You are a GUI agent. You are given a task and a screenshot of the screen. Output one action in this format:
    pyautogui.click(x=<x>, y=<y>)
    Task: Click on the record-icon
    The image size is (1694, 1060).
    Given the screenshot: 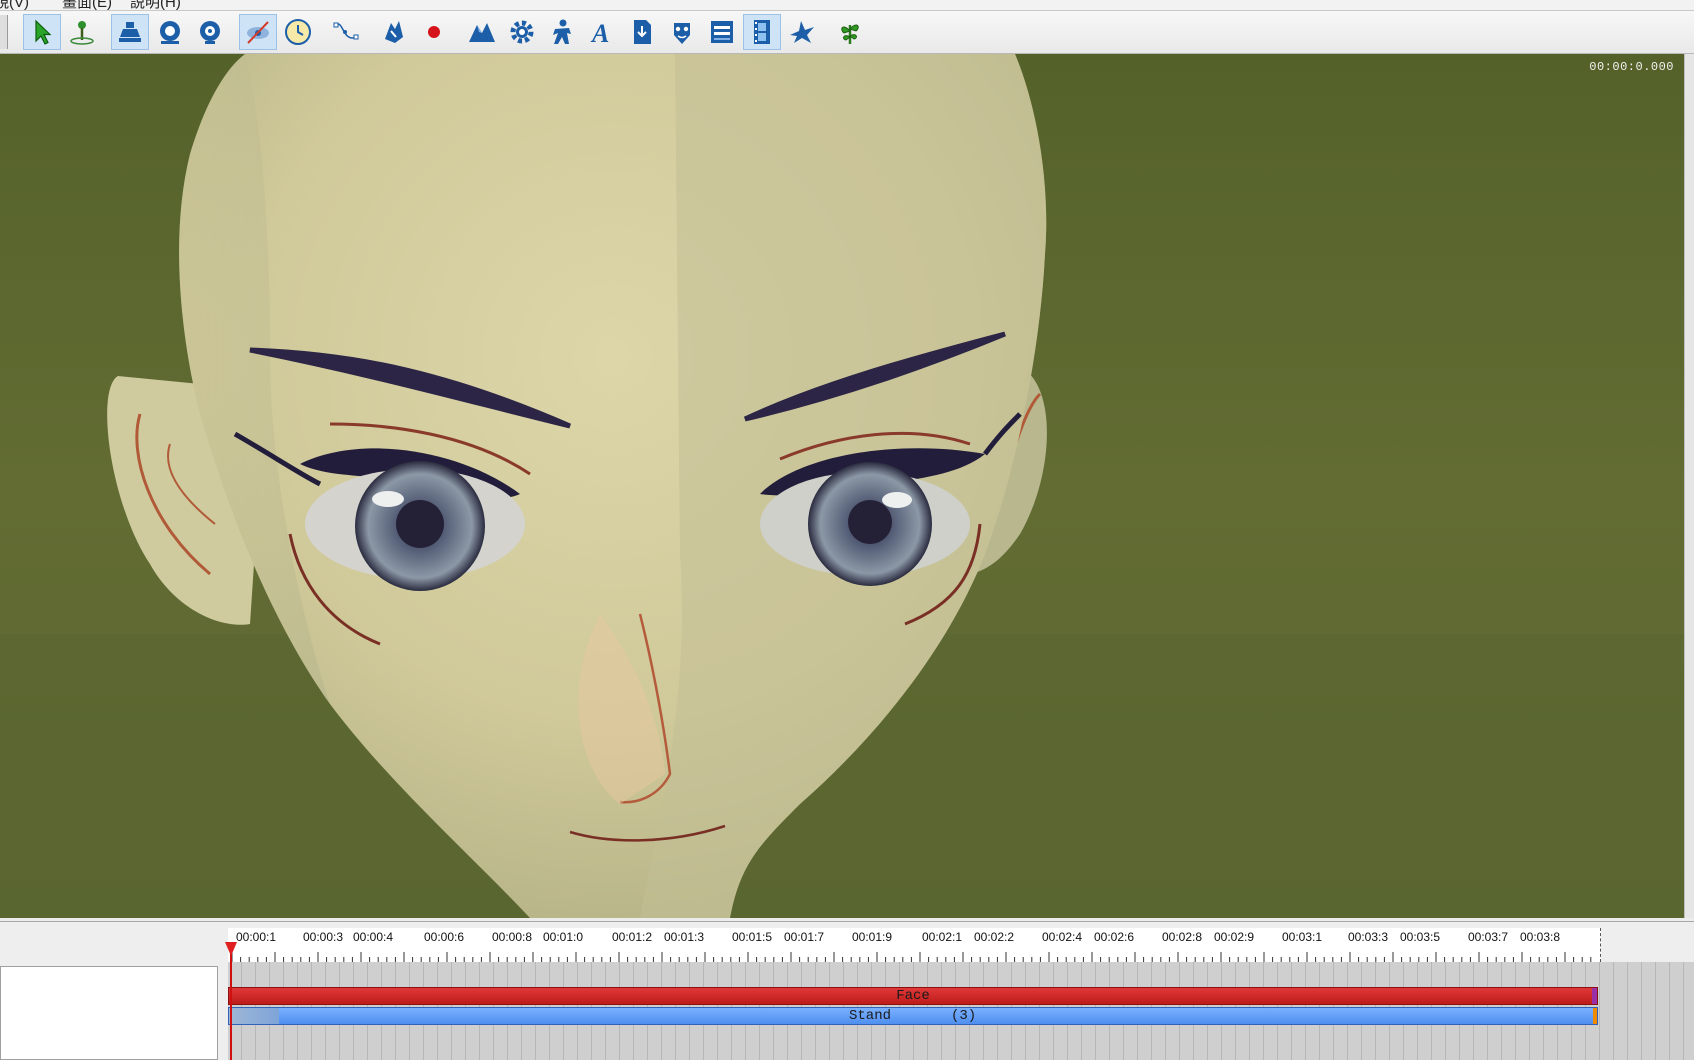 What is the action you would take?
    pyautogui.click(x=434, y=32)
    